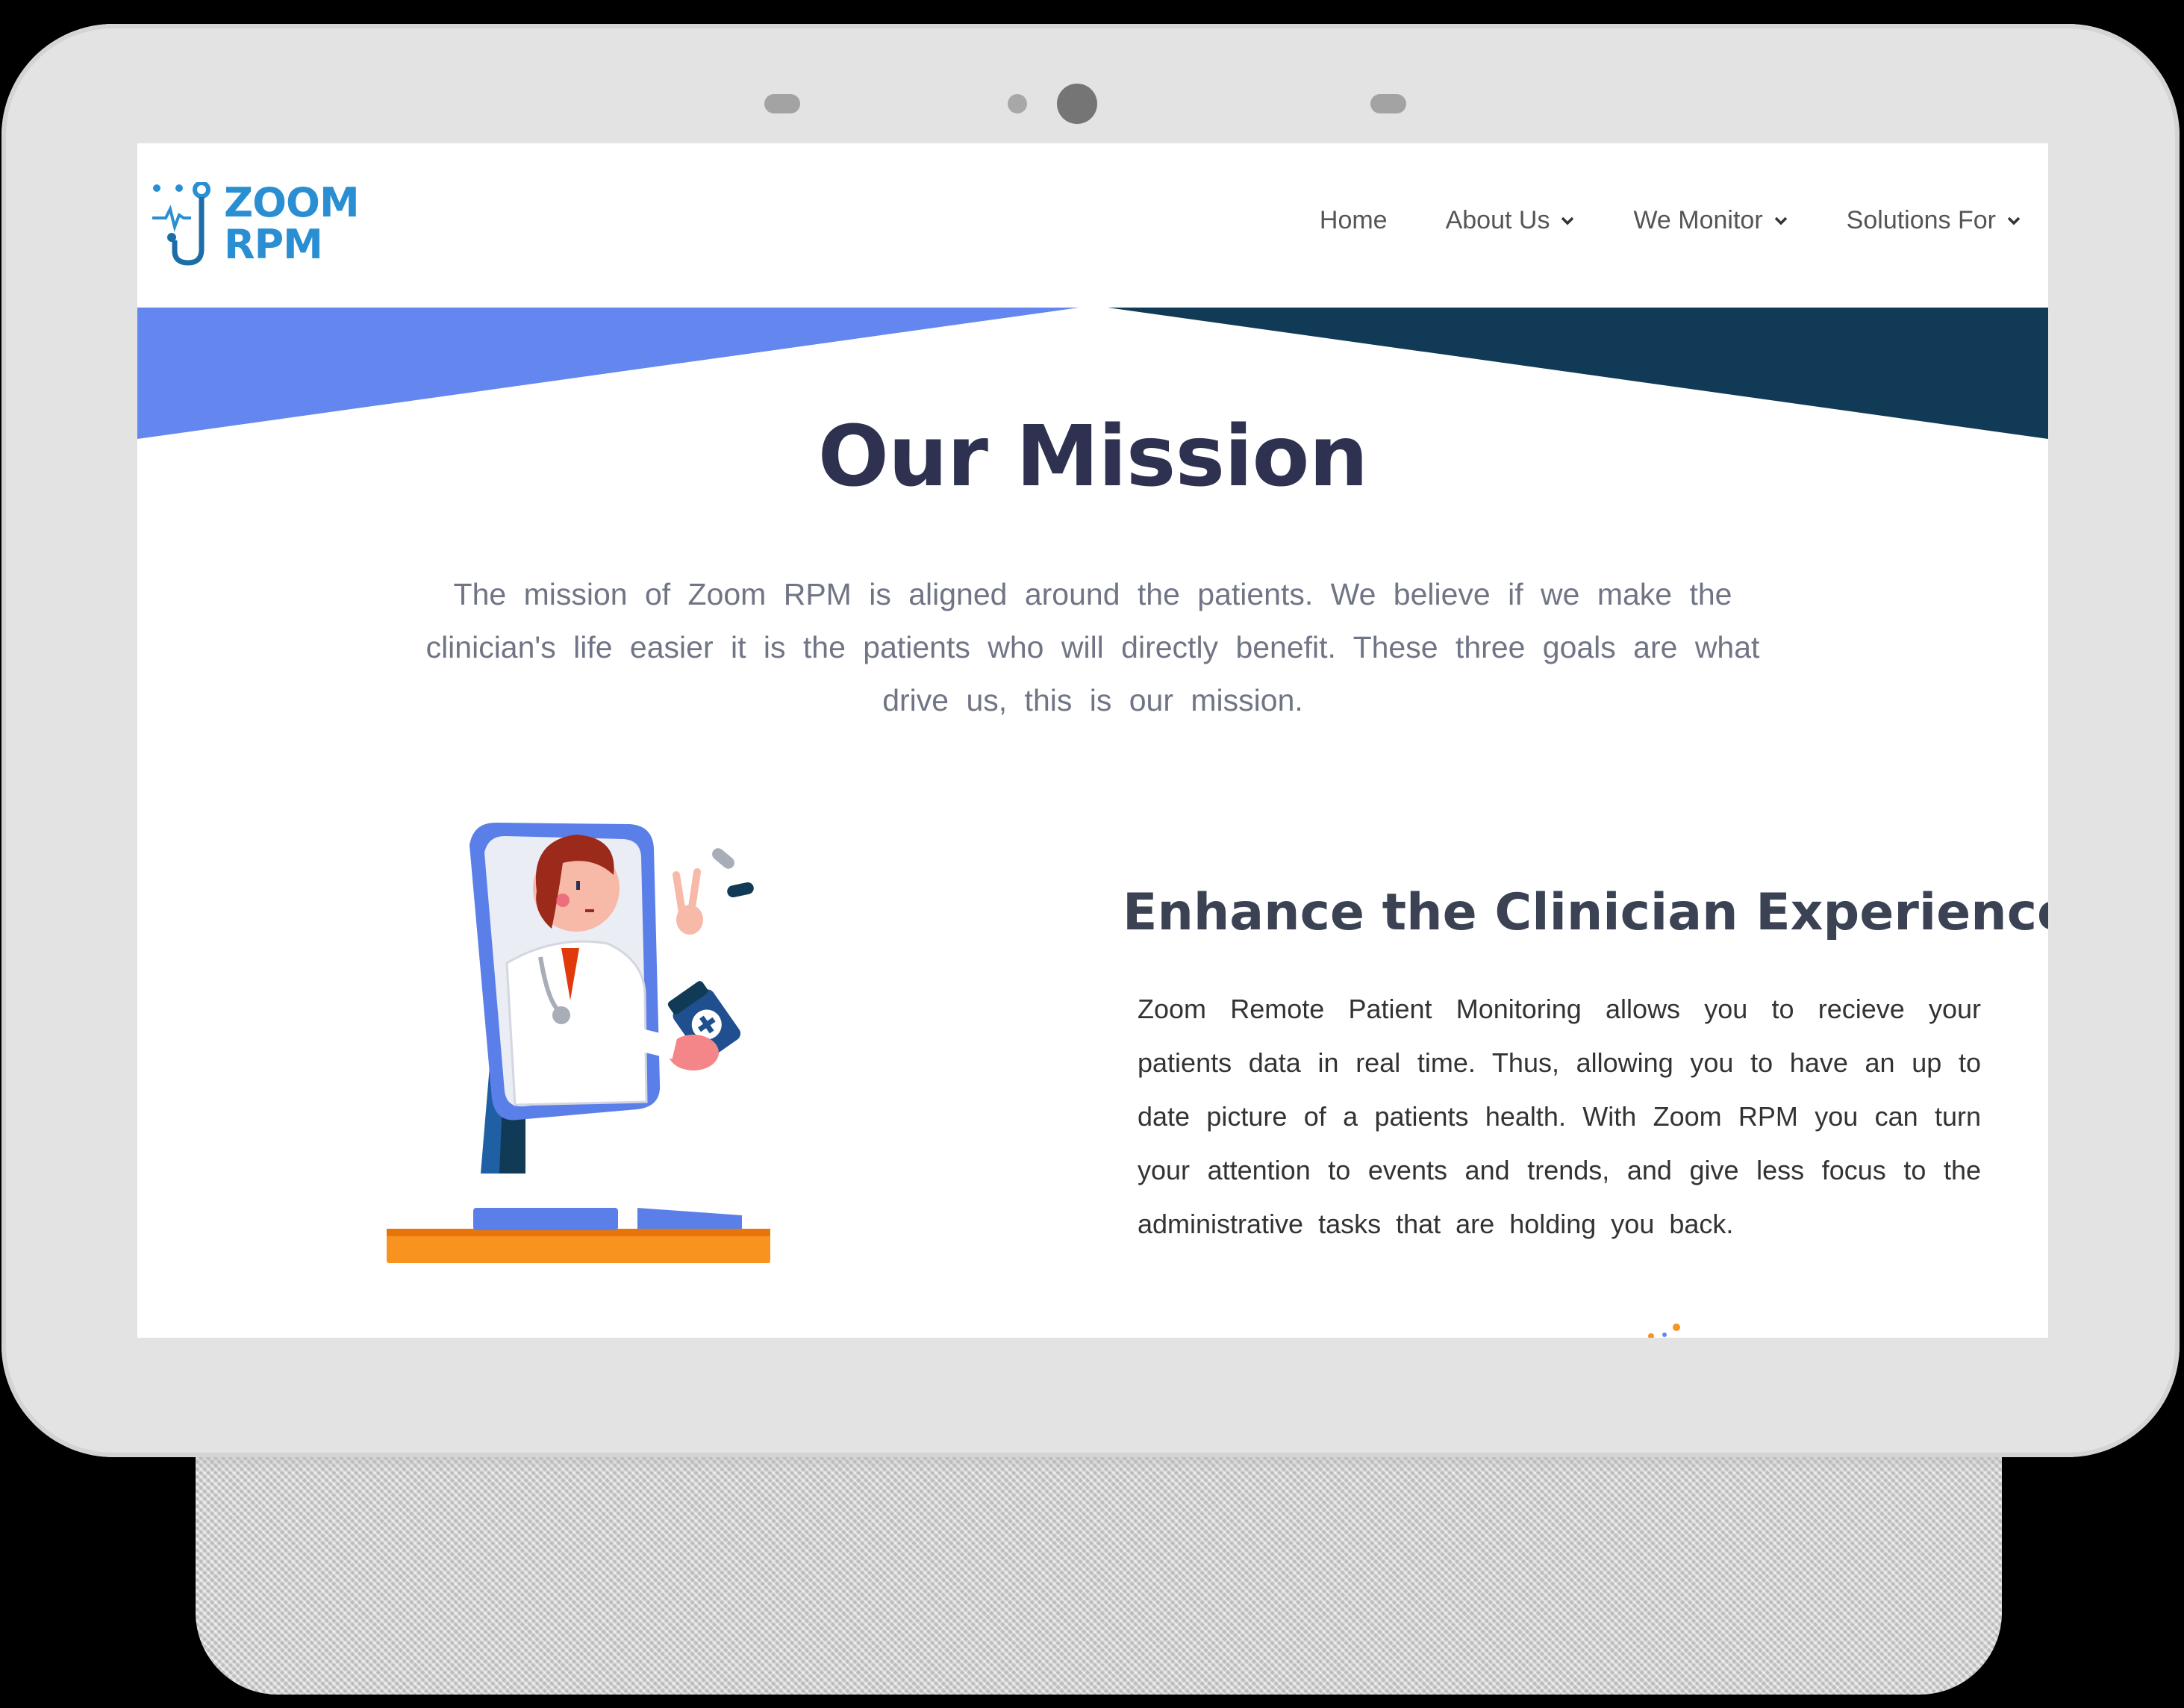 The image size is (2184, 1708). What do you see at coordinates (1497, 220) in the screenshot?
I see `nav-about-us-label: About Us` at bounding box center [1497, 220].